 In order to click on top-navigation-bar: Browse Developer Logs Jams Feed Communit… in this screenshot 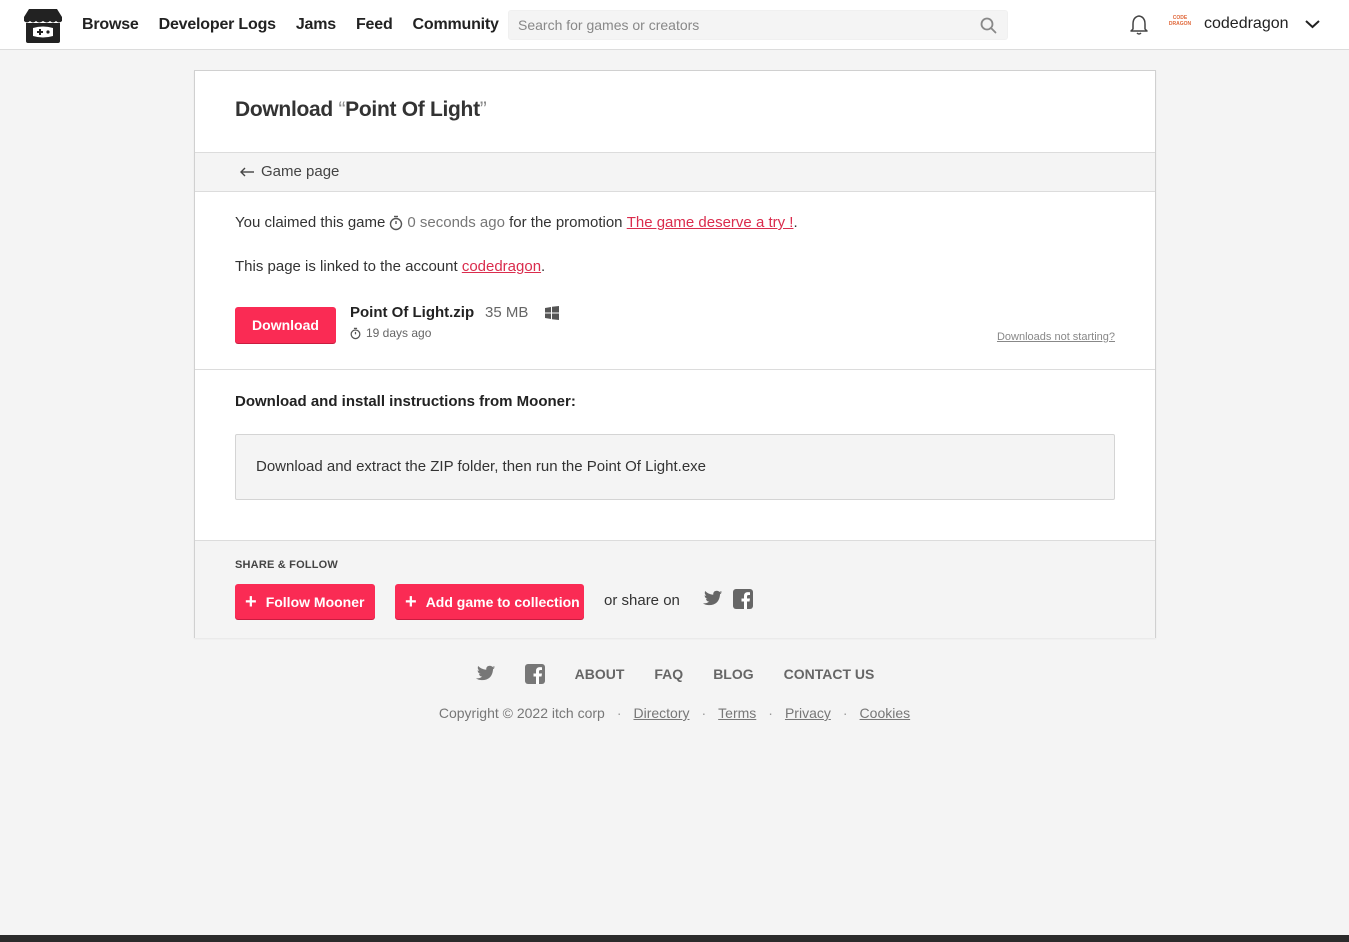, I will do `click(674, 25)`.